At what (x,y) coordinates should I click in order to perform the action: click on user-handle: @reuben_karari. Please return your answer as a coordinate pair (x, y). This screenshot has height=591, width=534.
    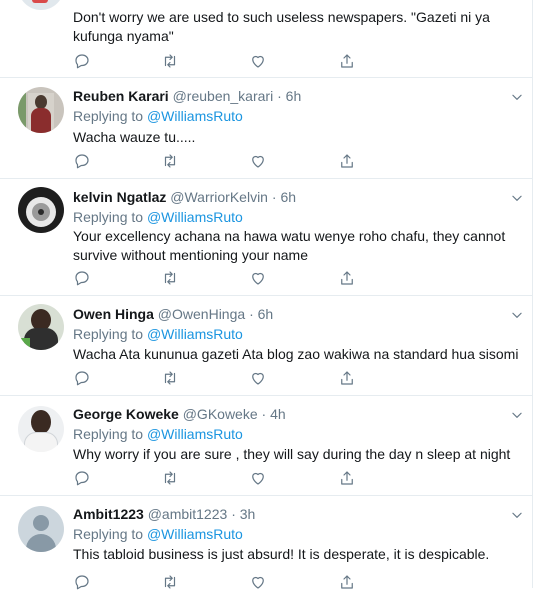
    Looking at the image, I should click on (223, 96).